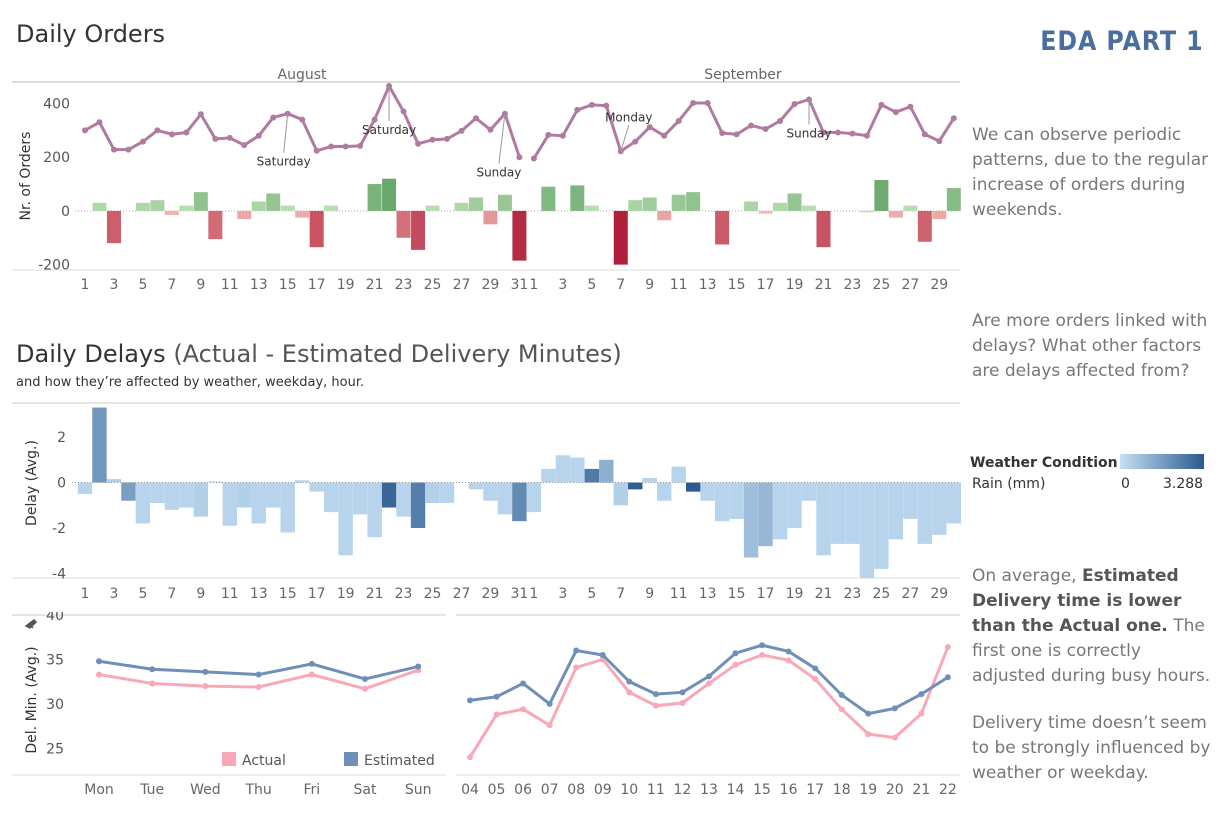  I want to click on y-tick-label: -200, so click(54, 266).